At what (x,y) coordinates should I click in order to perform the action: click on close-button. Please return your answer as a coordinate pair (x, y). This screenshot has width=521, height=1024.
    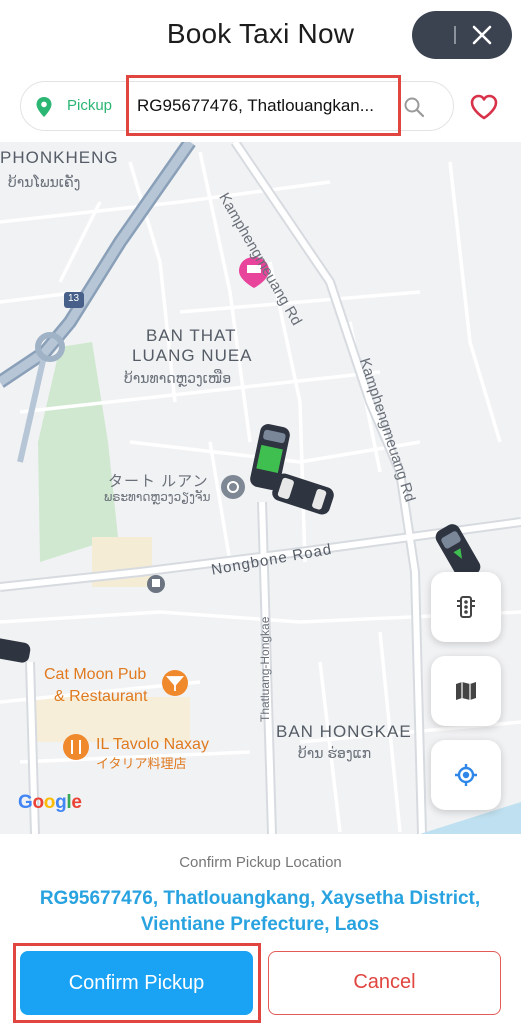
    Looking at the image, I should click on (462, 35).